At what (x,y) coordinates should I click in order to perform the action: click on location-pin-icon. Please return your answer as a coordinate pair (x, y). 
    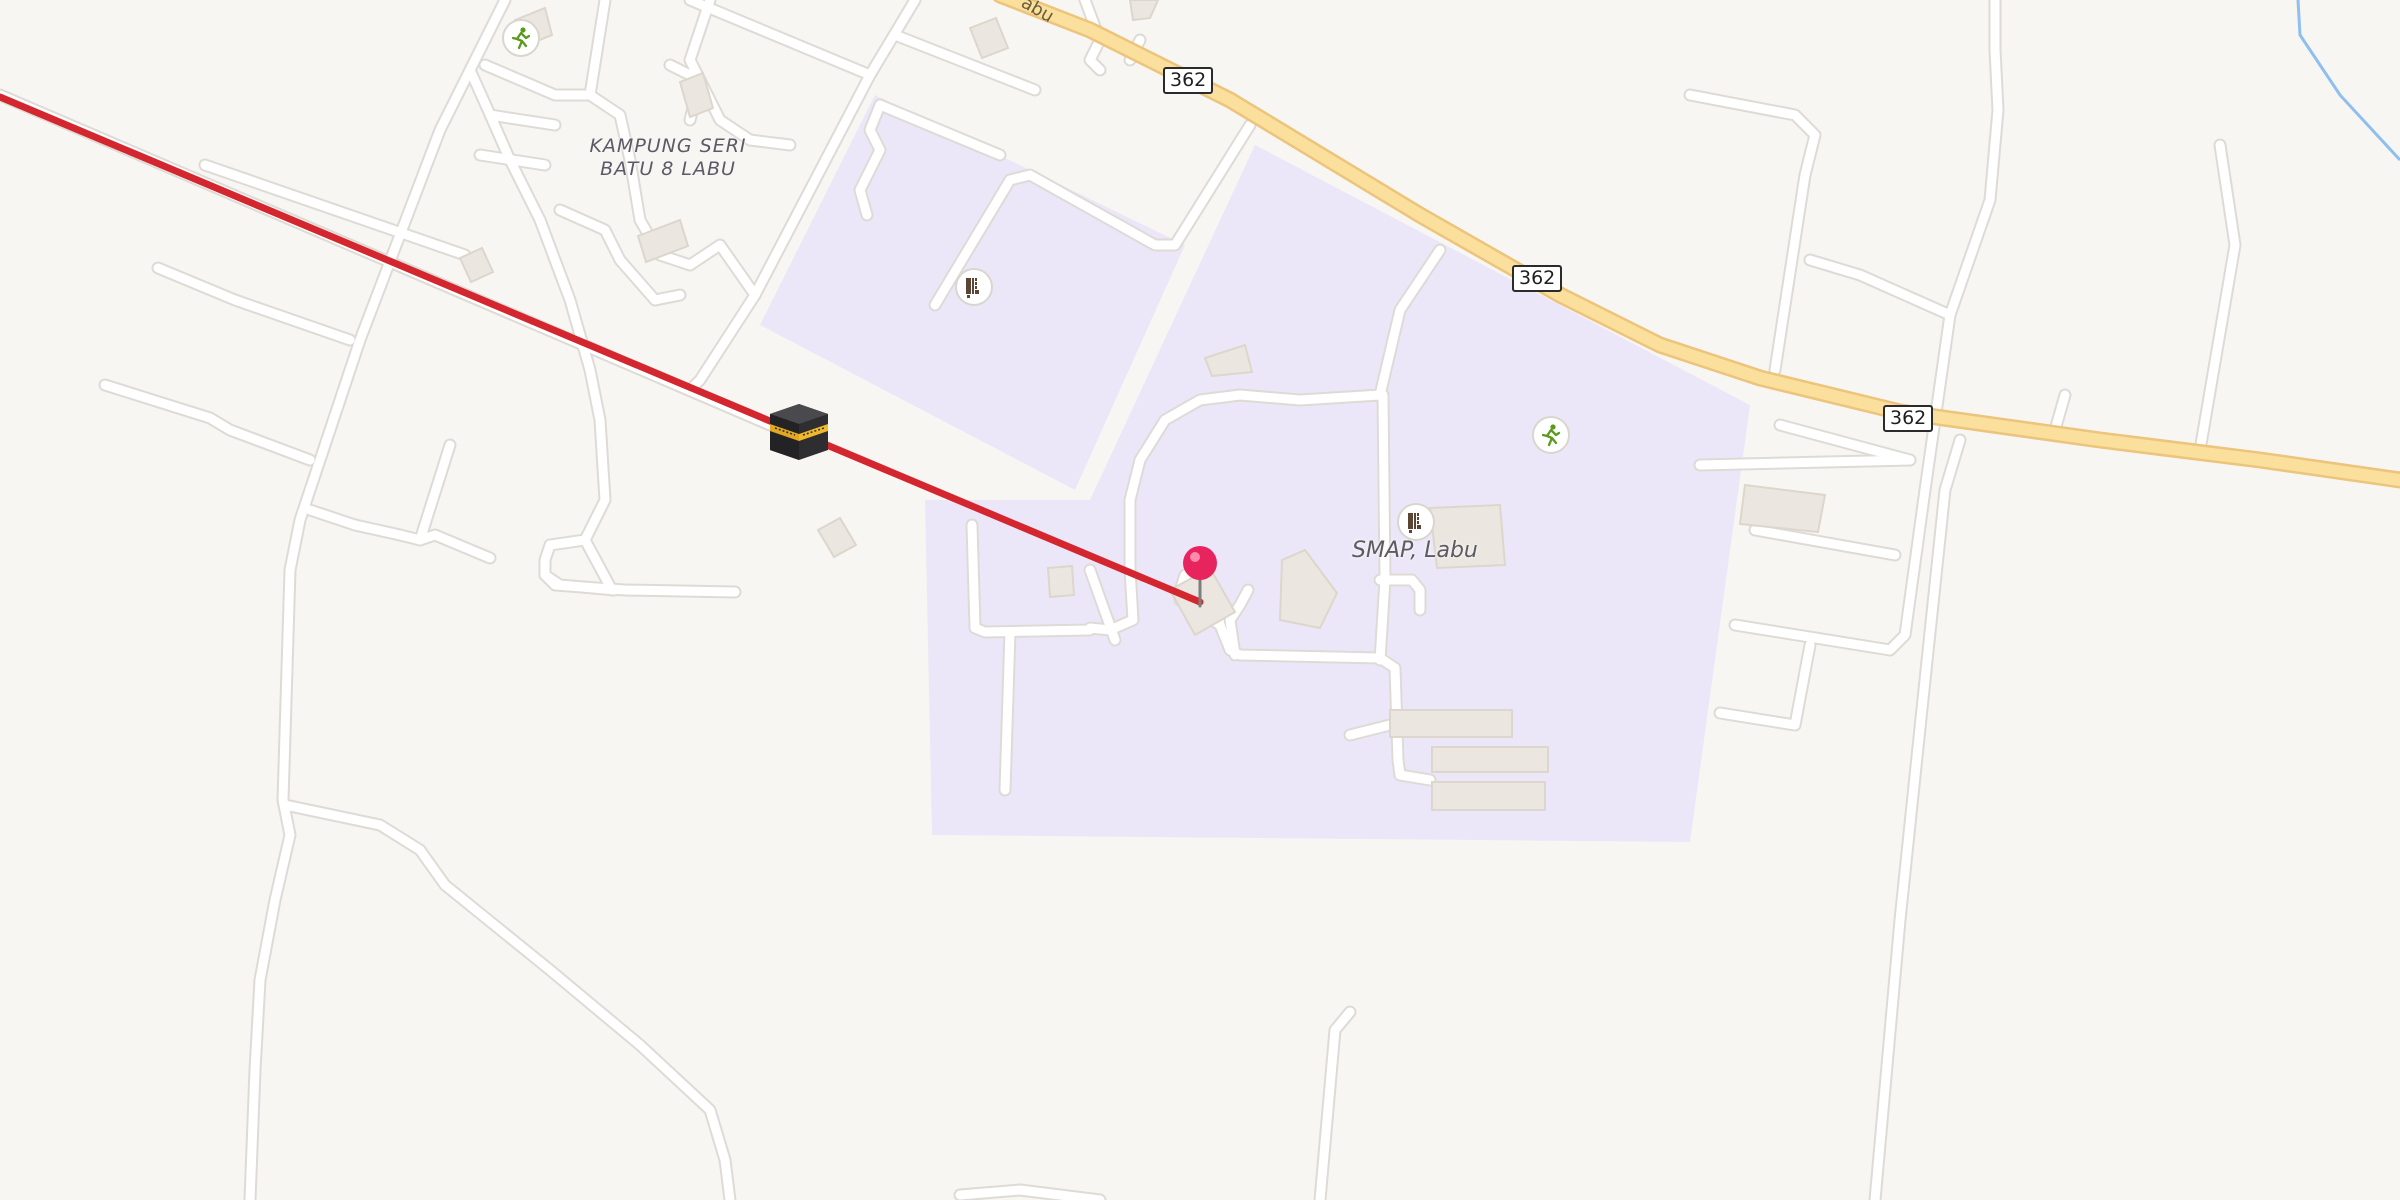
    Looking at the image, I should click on (1200, 577).